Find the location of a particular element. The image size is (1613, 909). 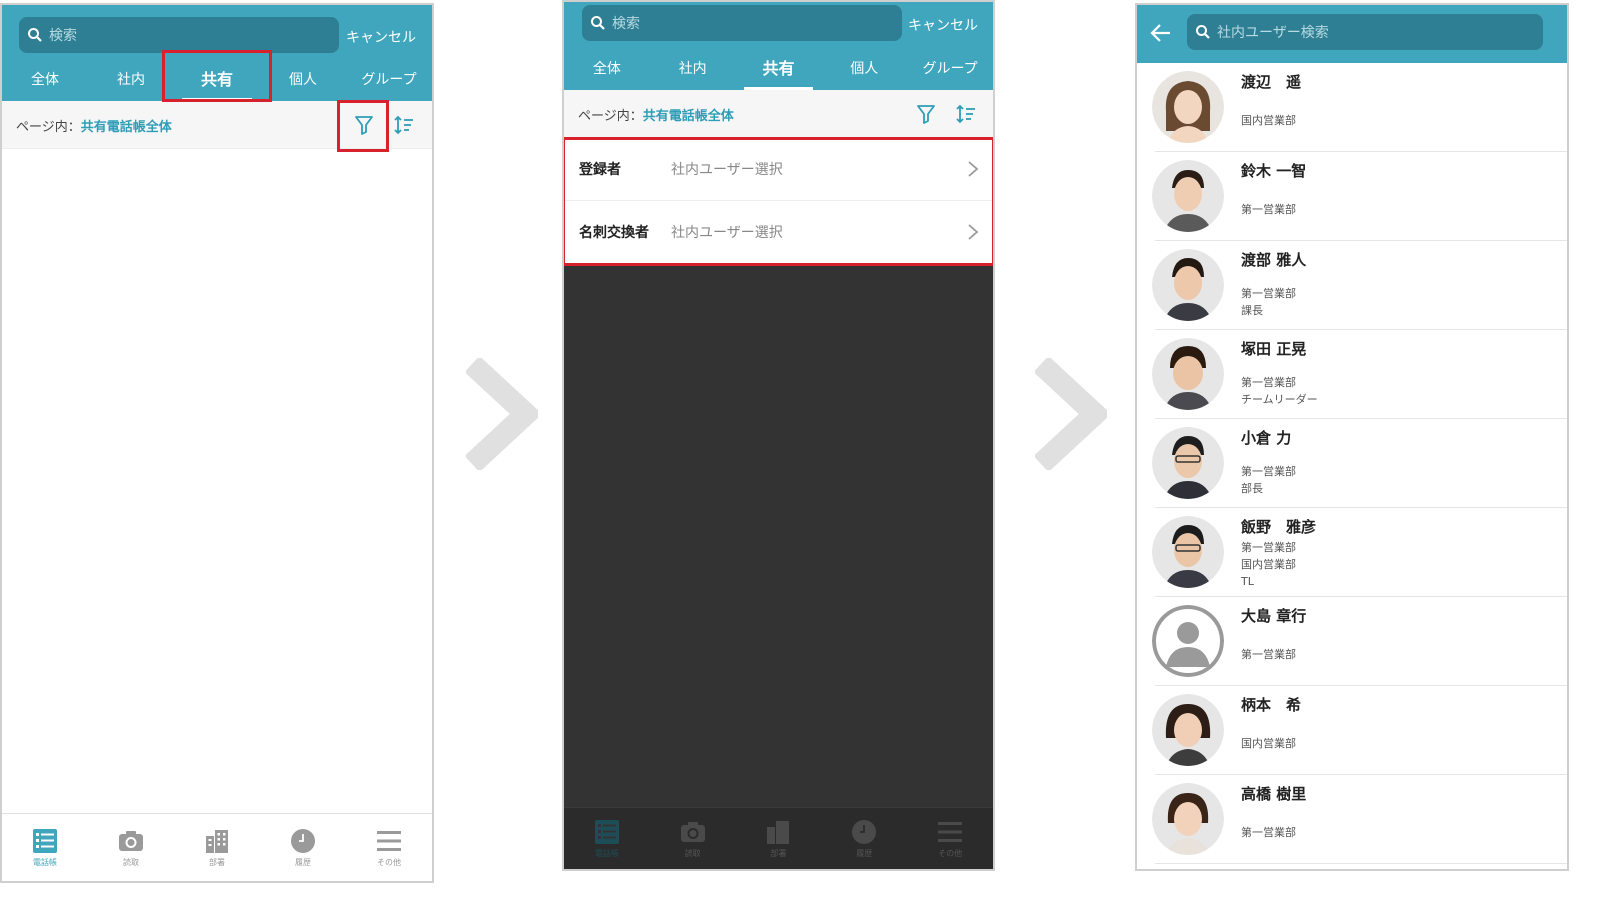

tab-bar: 全体 社内 共有 個人 グループ is located at coordinates (778, 69).